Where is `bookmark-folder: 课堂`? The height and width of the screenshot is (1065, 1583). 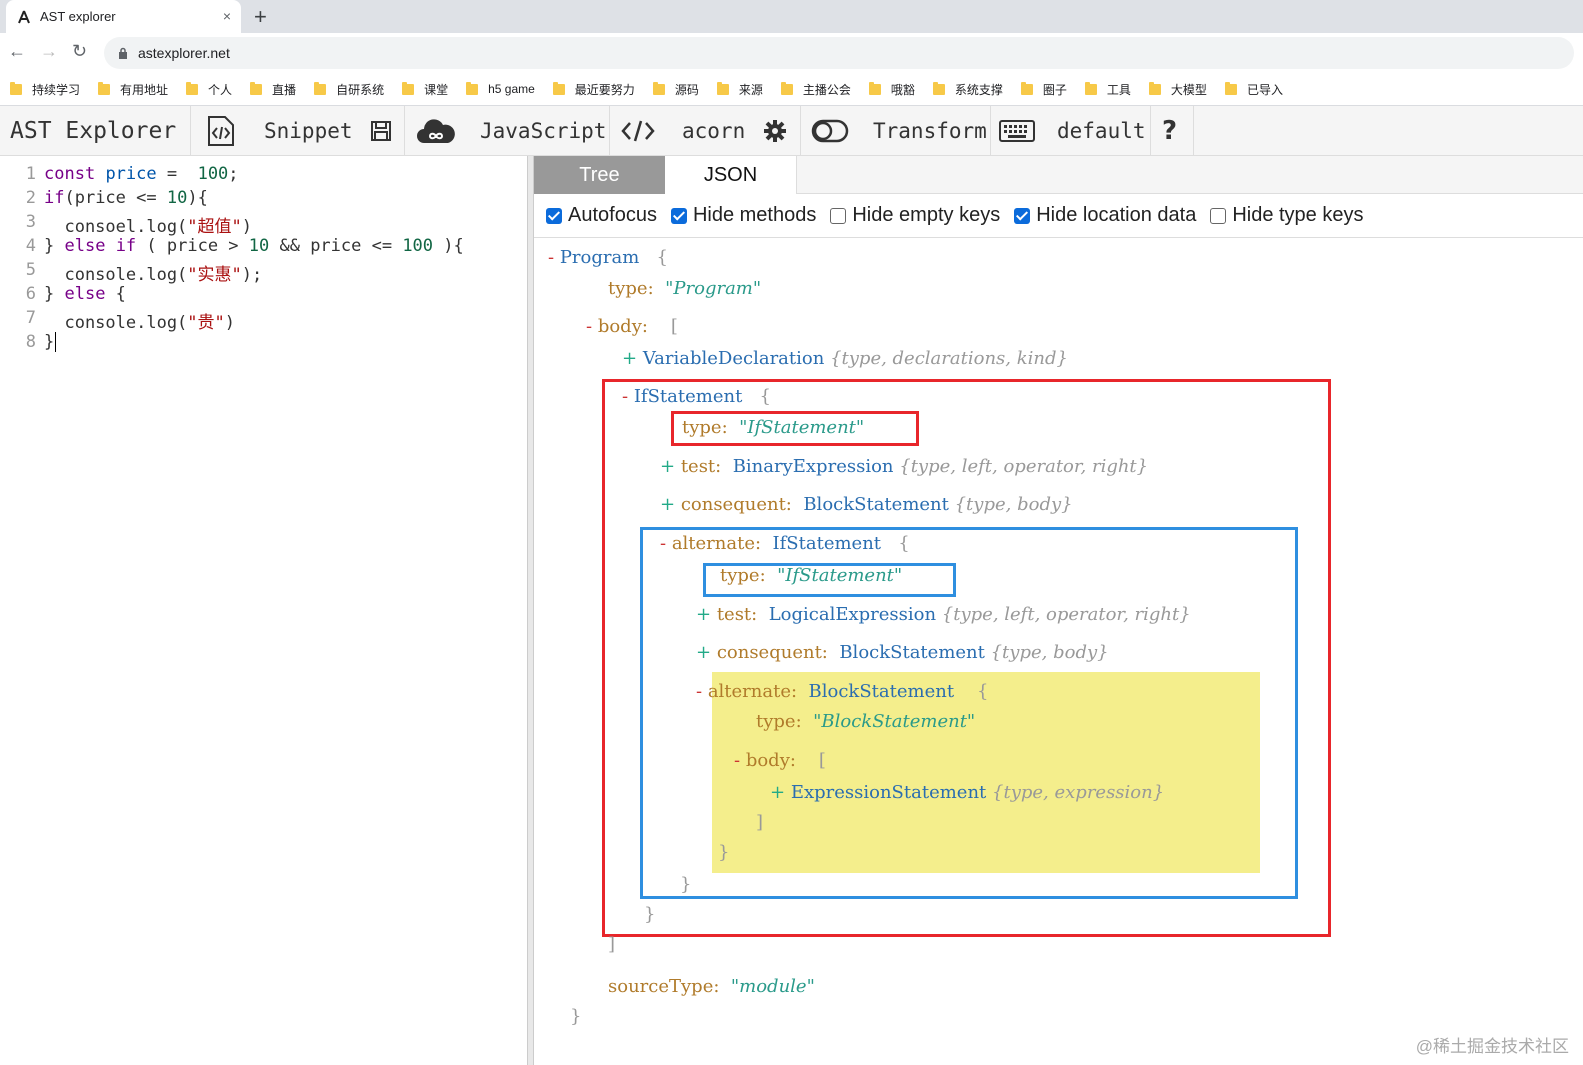
bookmark-folder: 课堂 is located at coordinates (425, 89).